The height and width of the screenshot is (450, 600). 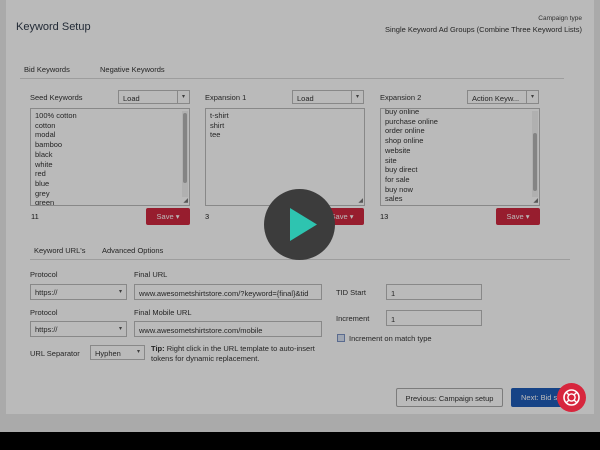 I want to click on lifebuoy-icon, so click(x=571, y=397).